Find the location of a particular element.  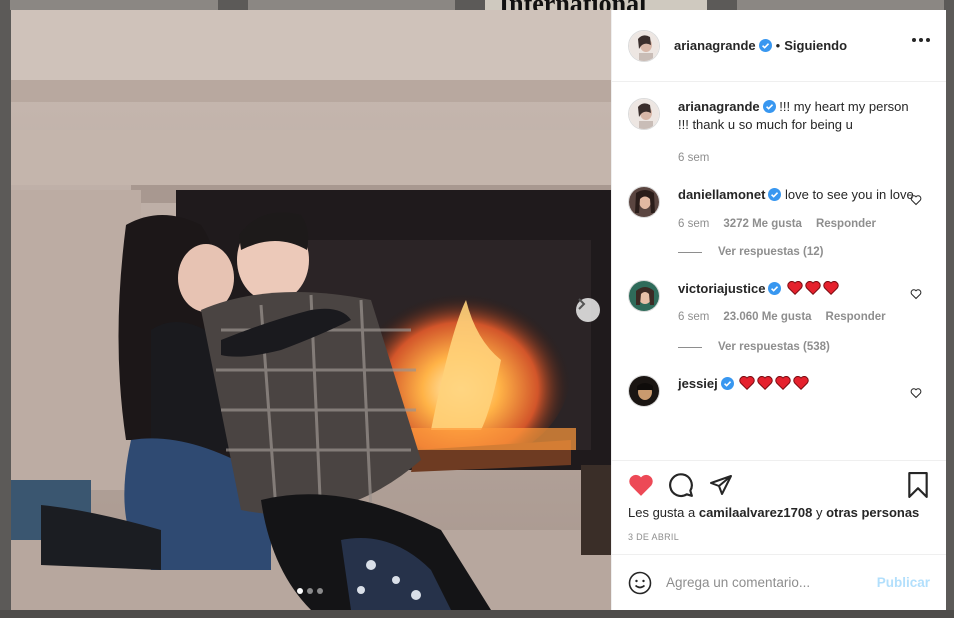

publish-button: Publicar is located at coordinates (903, 582).